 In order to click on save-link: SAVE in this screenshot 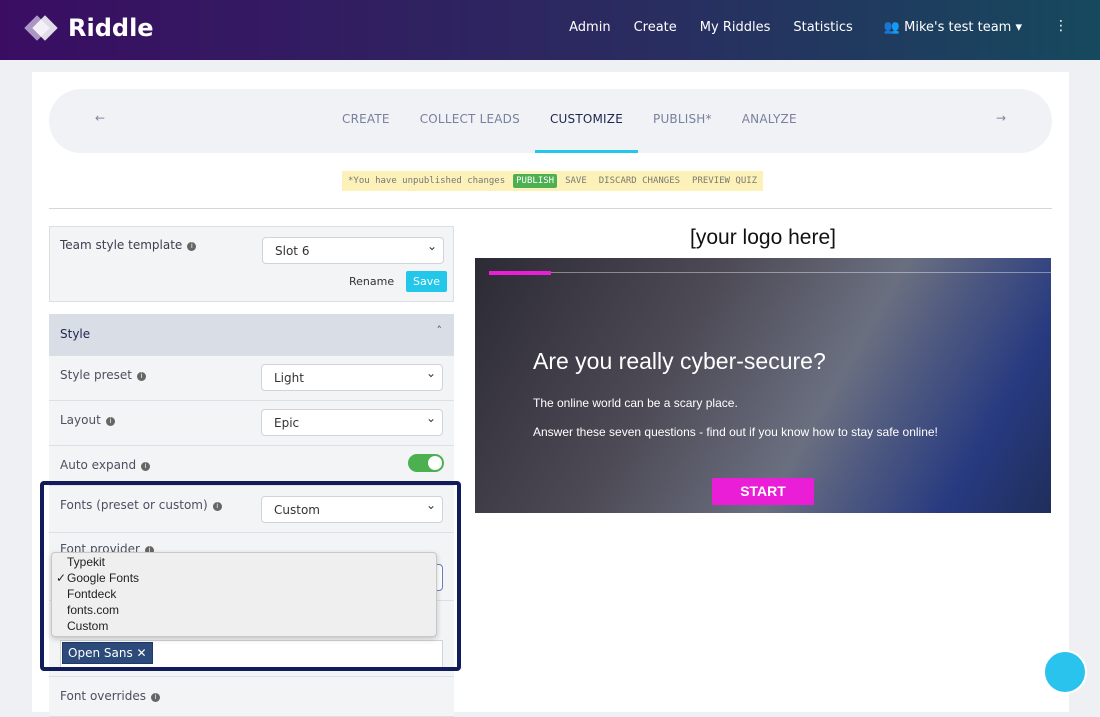, I will do `click(576, 181)`.